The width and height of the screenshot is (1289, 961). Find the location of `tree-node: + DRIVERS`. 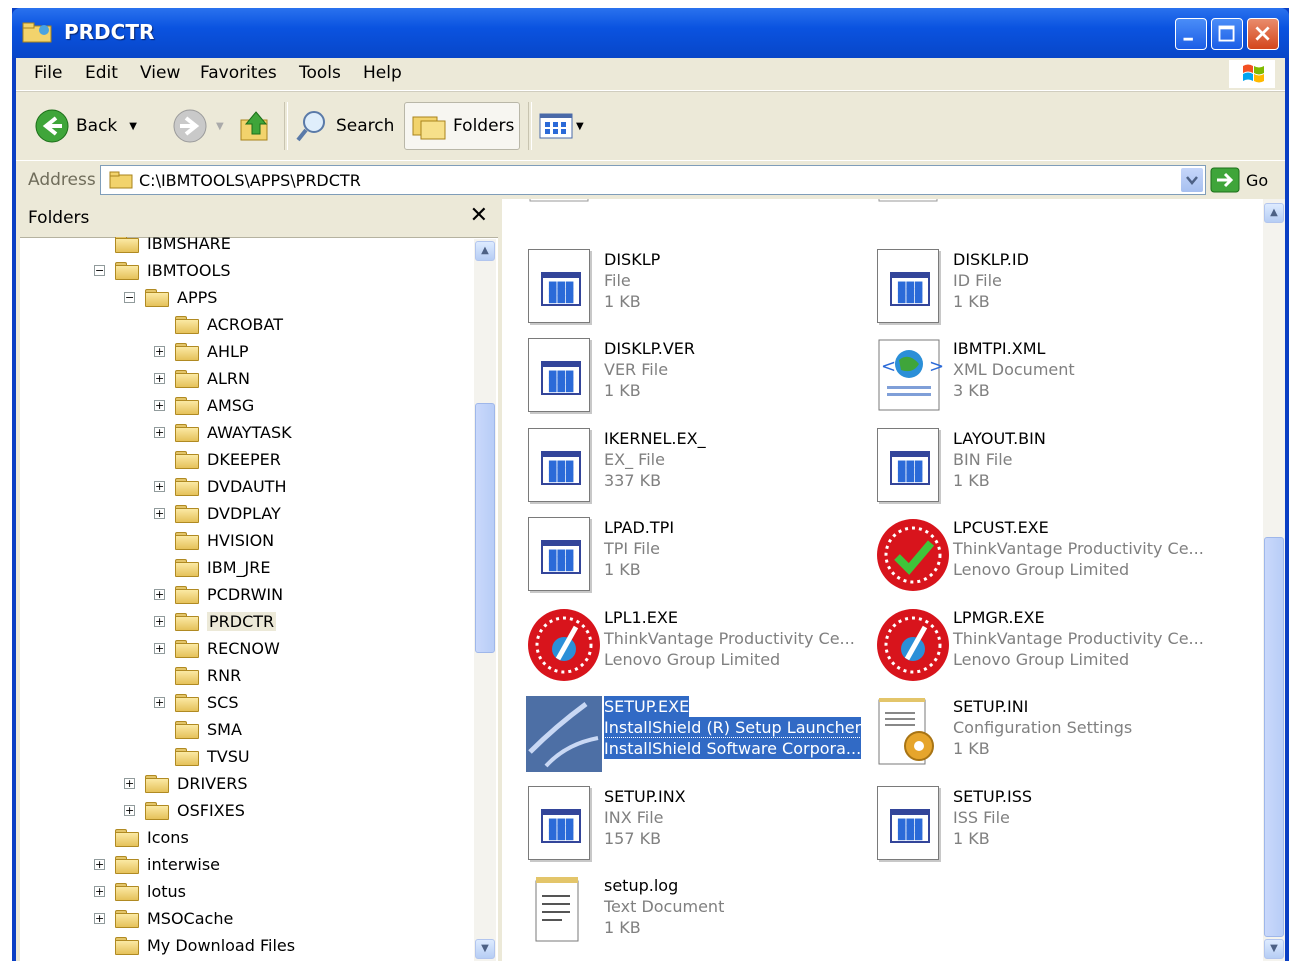

tree-node: + DRIVERS is located at coordinates (185, 783).